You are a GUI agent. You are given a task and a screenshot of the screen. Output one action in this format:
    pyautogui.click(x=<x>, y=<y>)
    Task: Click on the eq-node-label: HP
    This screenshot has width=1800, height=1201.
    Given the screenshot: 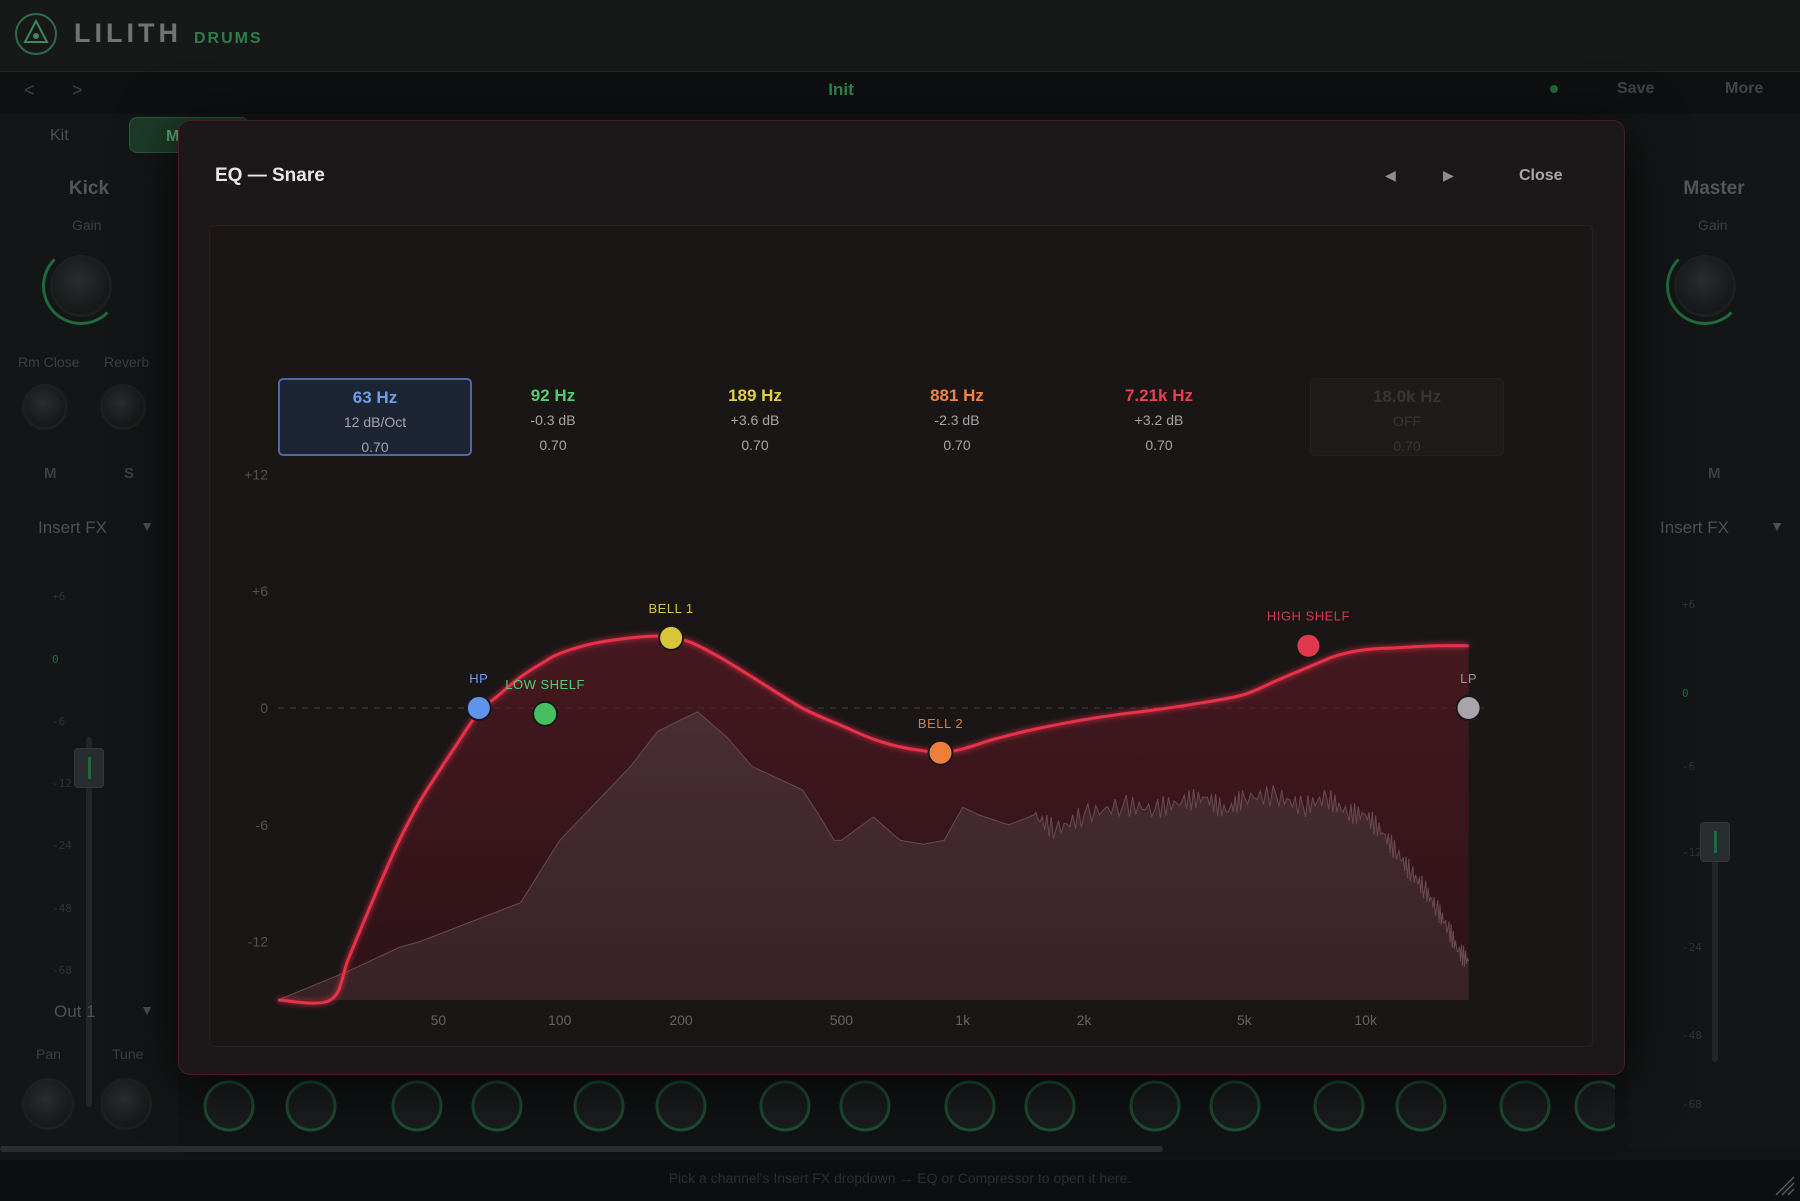 What is the action you would take?
    pyautogui.click(x=478, y=678)
    